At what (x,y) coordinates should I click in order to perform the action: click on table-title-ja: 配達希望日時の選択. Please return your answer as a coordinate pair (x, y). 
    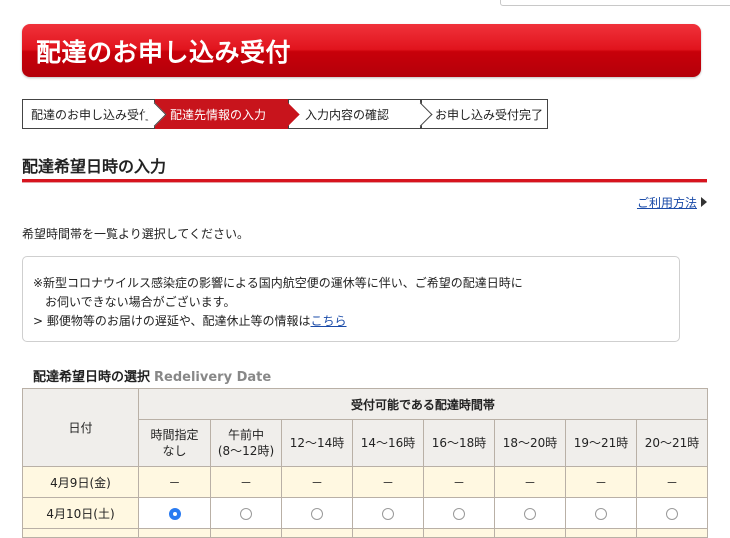
    Looking at the image, I should click on (92, 377).